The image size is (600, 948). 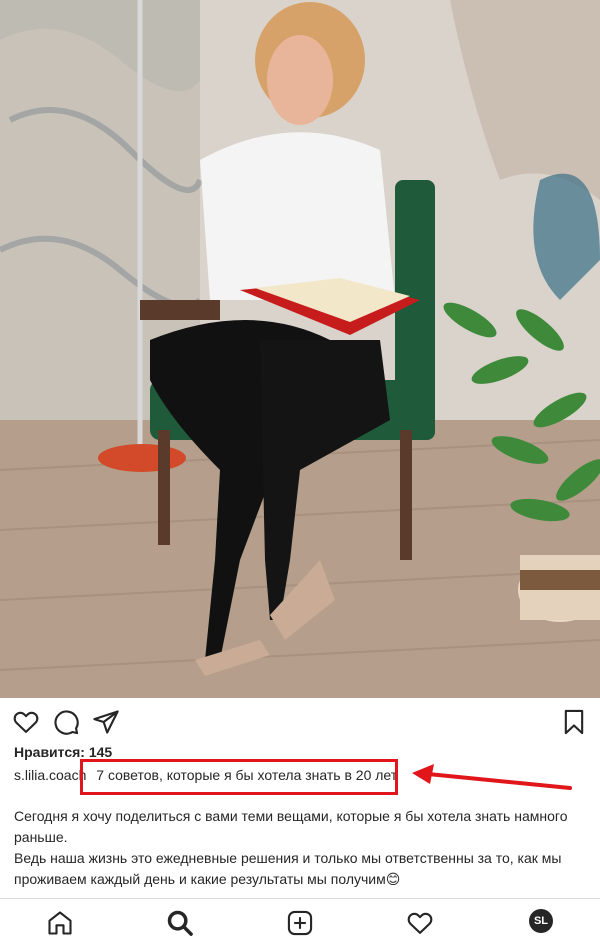 I want to click on home-icon, so click(x=60, y=923).